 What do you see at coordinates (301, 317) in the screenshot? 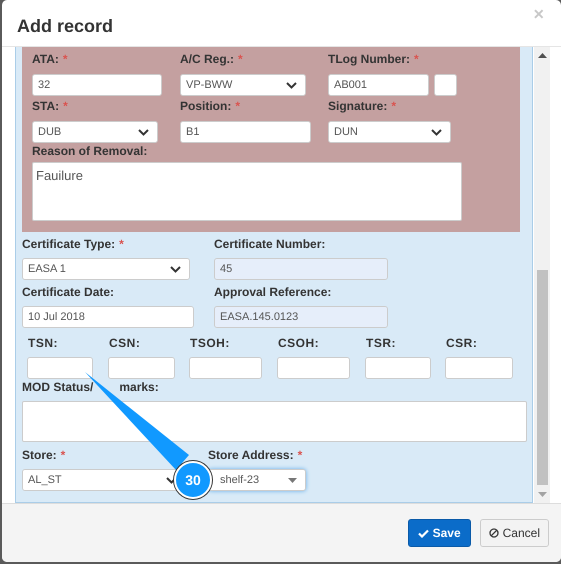
I see `readonly-field: EASA.145.0123` at bounding box center [301, 317].